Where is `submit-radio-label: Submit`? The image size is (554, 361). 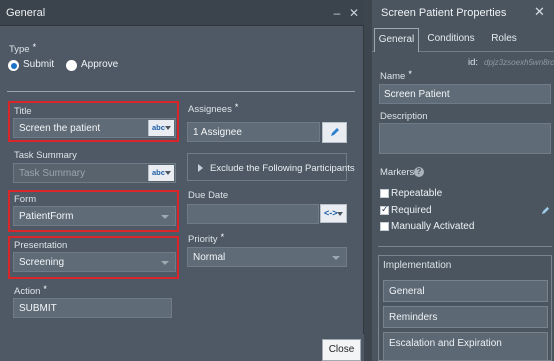 submit-radio-label: Submit is located at coordinates (39, 64).